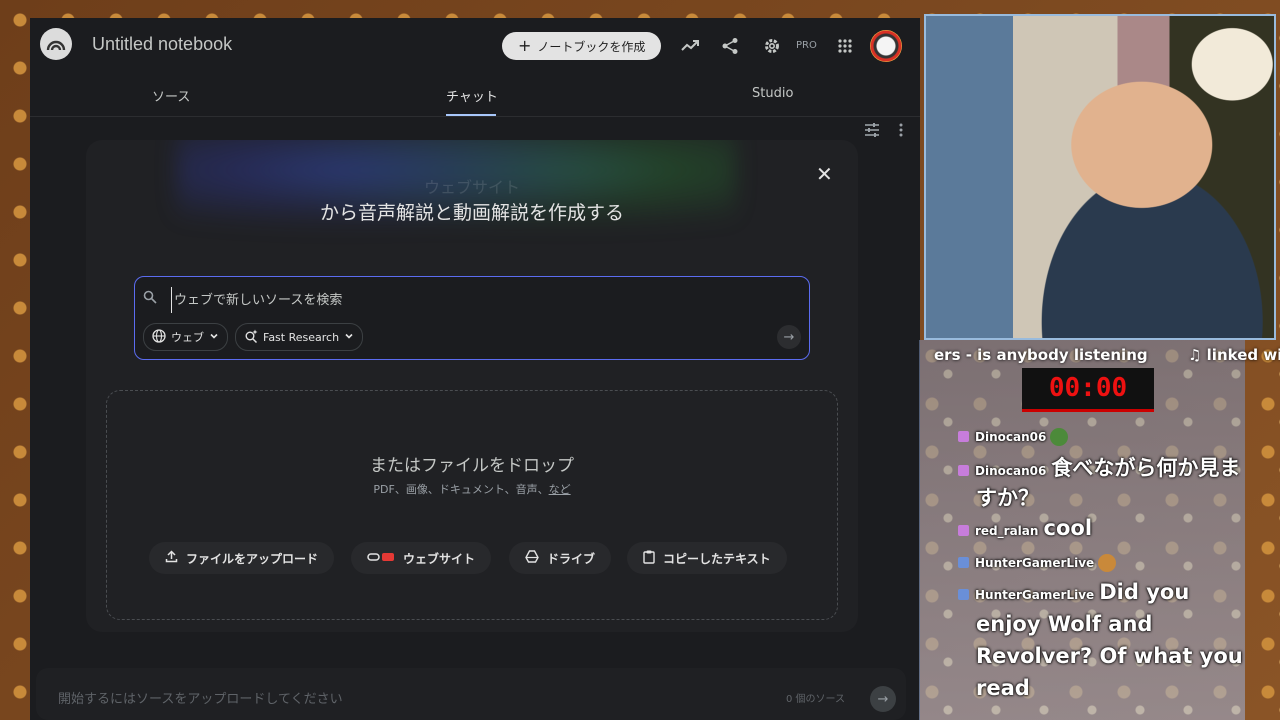 The image size is (1280, 720). Describe the element at coordinates (473, 300) in the screenshot. I see `web-search-input` at that location.